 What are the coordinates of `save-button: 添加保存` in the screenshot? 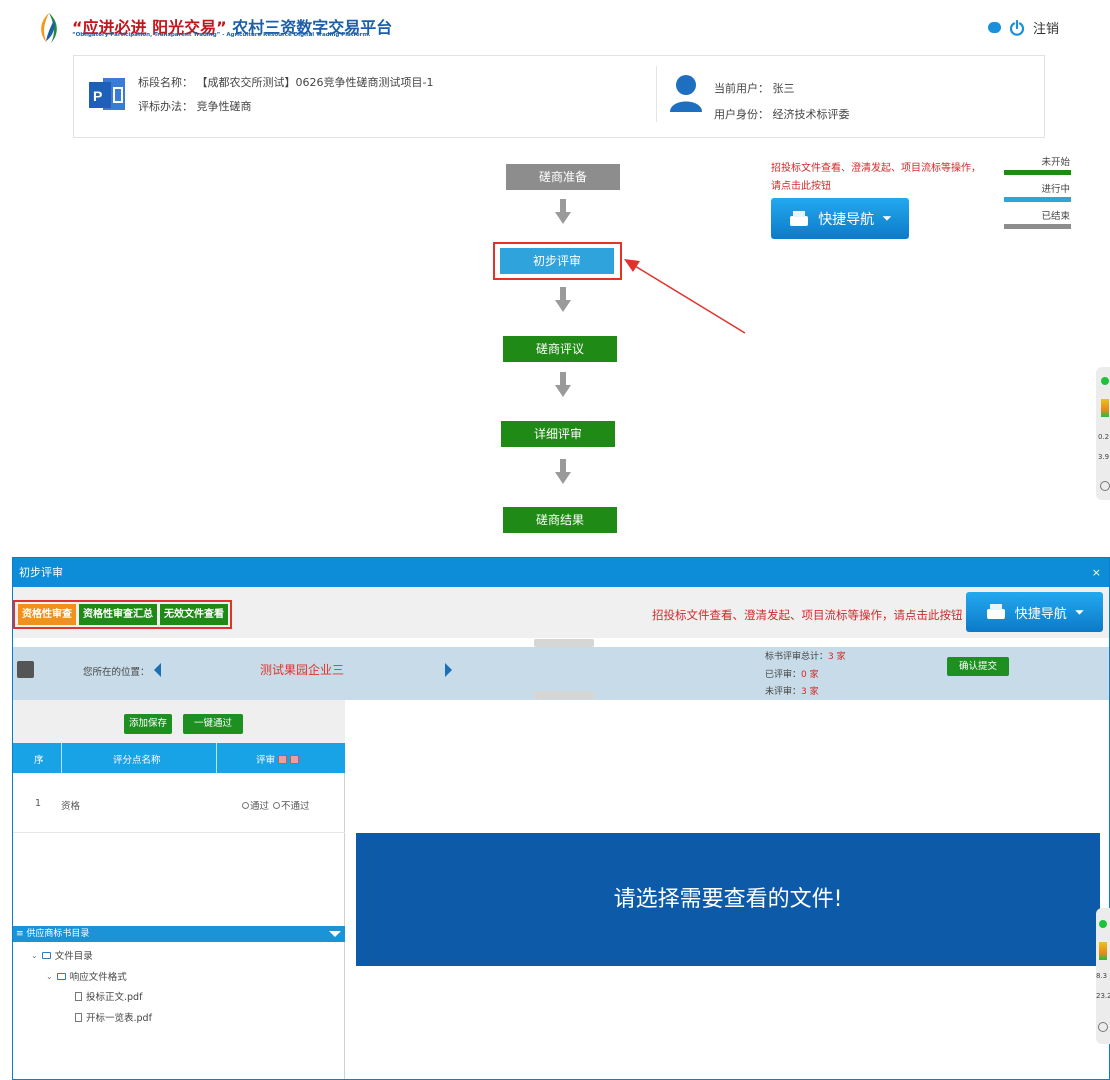 It's located at (148, 724).